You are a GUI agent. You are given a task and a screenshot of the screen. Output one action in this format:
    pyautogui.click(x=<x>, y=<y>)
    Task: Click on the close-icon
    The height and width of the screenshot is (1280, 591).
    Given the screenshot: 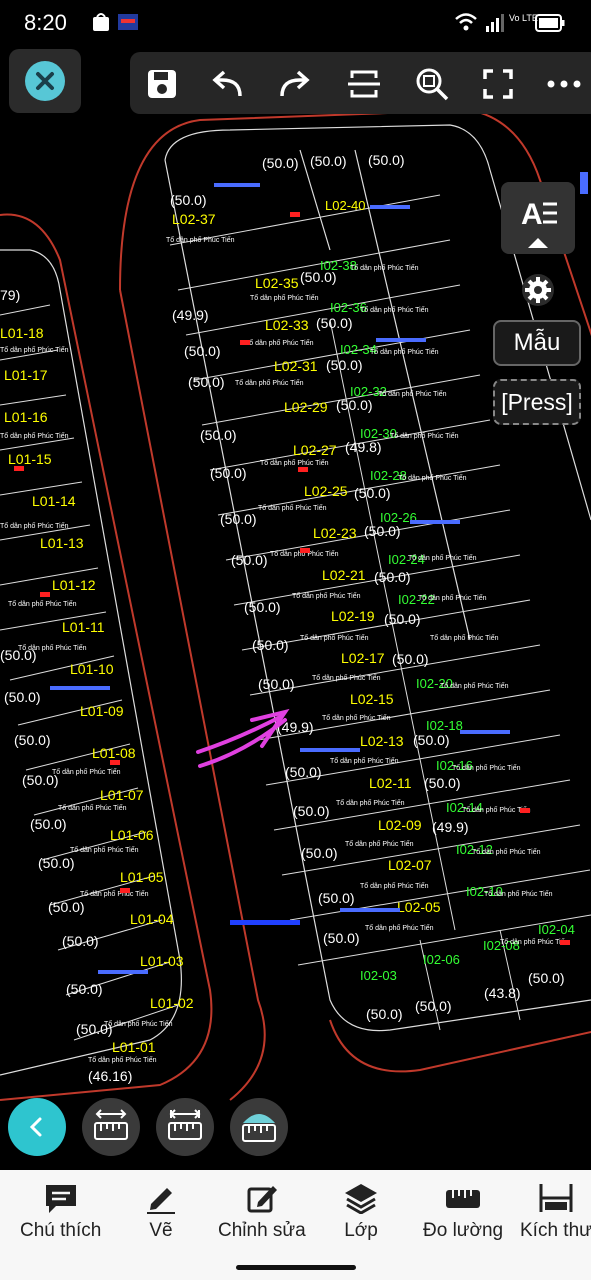 What is the action you would take?
    pyautogui.click(x=45, y=81)
    